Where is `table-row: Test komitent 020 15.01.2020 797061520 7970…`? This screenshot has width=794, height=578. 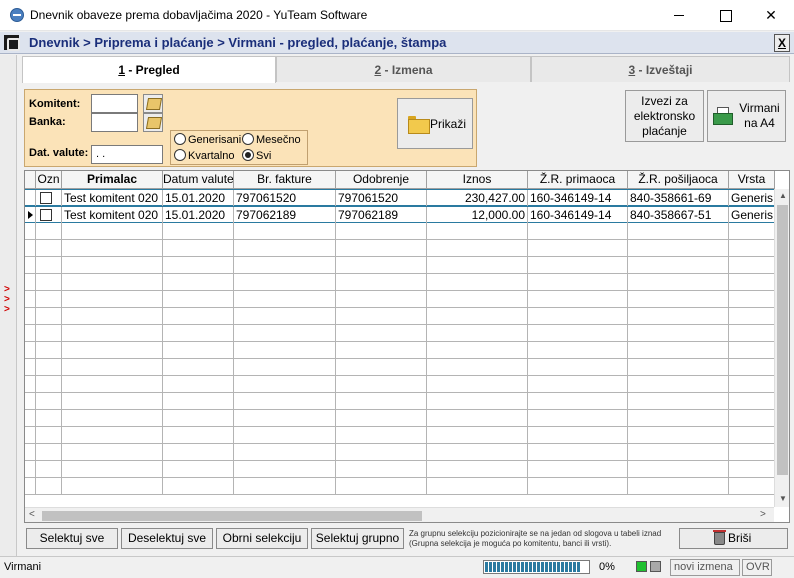 table-row: Test komitent 020 15.01.2020 797061520 7970… is located at coordinates (400, 197).